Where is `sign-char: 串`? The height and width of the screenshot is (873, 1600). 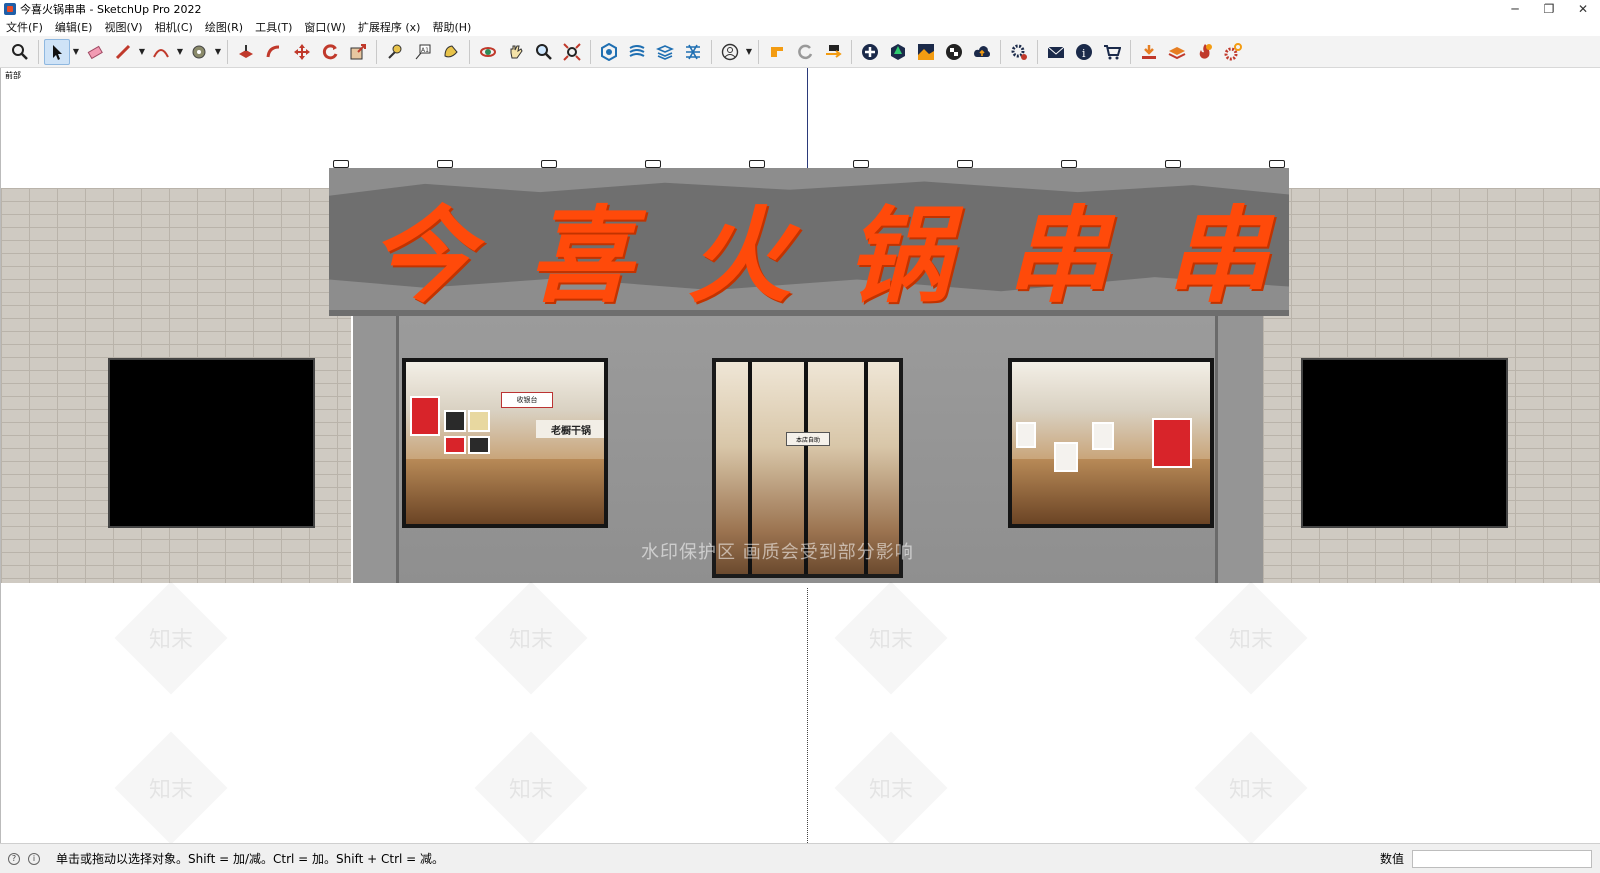 sign-char: 串 is located at coordinates (1216, 255).